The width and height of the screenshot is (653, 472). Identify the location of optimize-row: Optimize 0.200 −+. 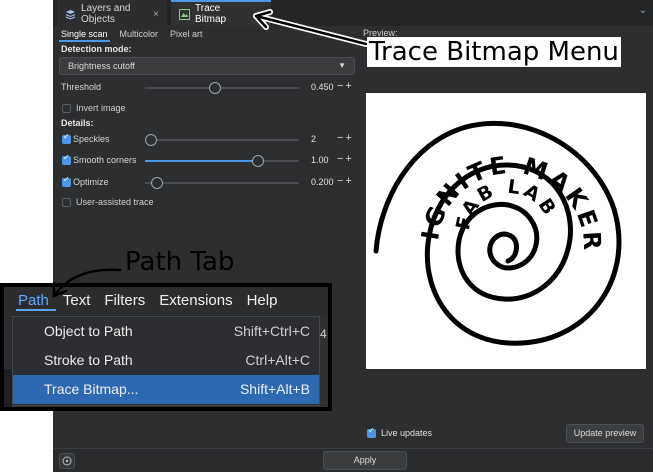
(208, 182).